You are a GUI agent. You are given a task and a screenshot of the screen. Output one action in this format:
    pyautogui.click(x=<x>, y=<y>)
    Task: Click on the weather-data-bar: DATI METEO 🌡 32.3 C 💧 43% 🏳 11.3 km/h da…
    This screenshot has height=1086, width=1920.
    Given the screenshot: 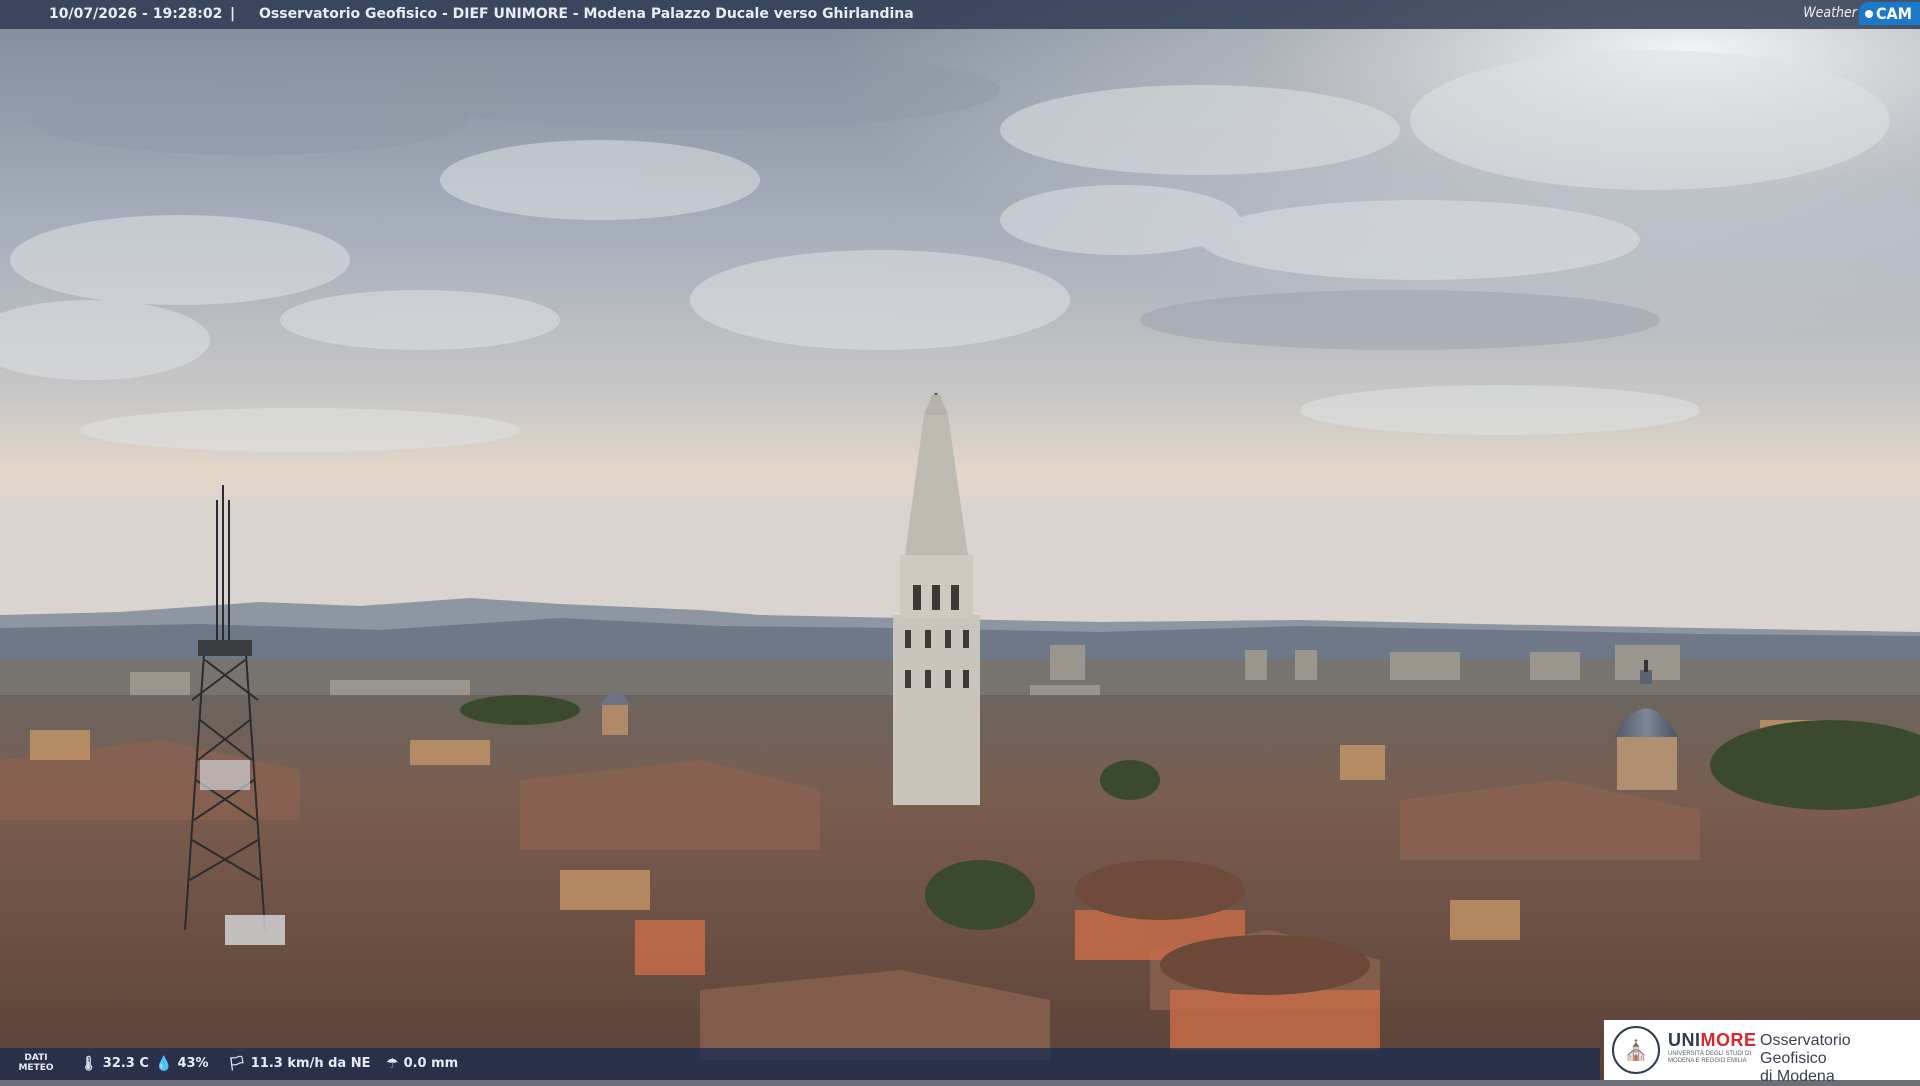 What is the action you would take?
    pyautogui.click(x=800, y=1064)
    